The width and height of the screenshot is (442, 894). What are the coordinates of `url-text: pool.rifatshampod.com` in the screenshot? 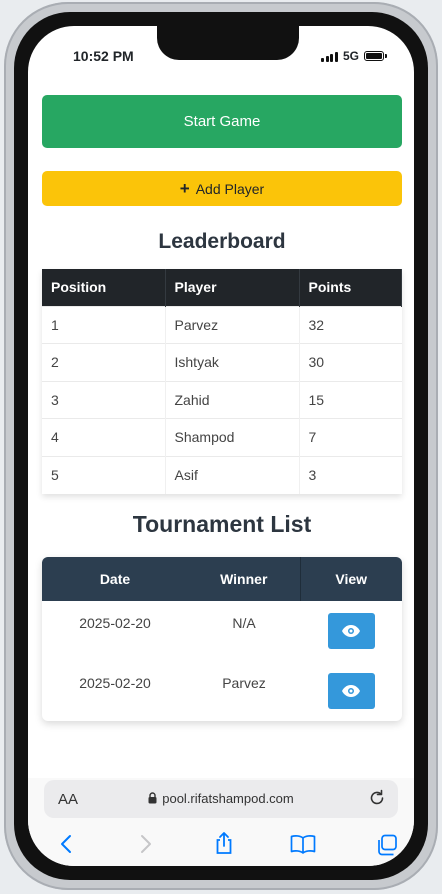 It's located at (228, 798).